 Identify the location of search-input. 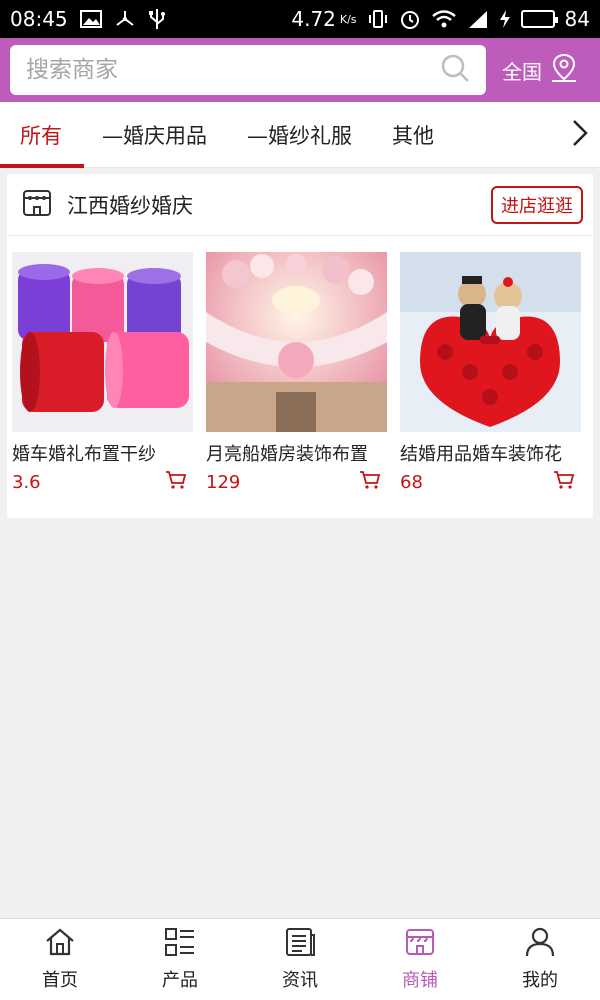
(233, 70).